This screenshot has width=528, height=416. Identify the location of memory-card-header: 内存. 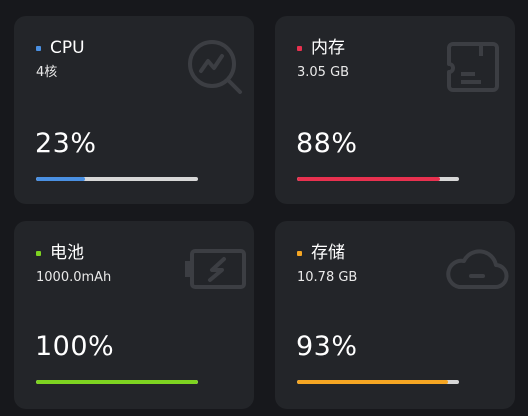
(321, 48).